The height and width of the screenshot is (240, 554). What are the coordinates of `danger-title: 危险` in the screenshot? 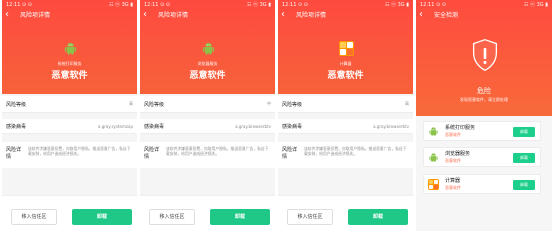 It's located at (484, 91).